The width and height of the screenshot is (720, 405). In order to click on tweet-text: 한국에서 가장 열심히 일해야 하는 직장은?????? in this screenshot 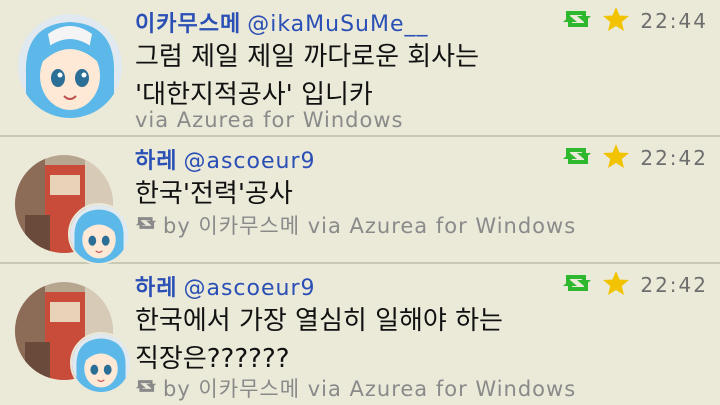, I will do `click(360, 340)`.